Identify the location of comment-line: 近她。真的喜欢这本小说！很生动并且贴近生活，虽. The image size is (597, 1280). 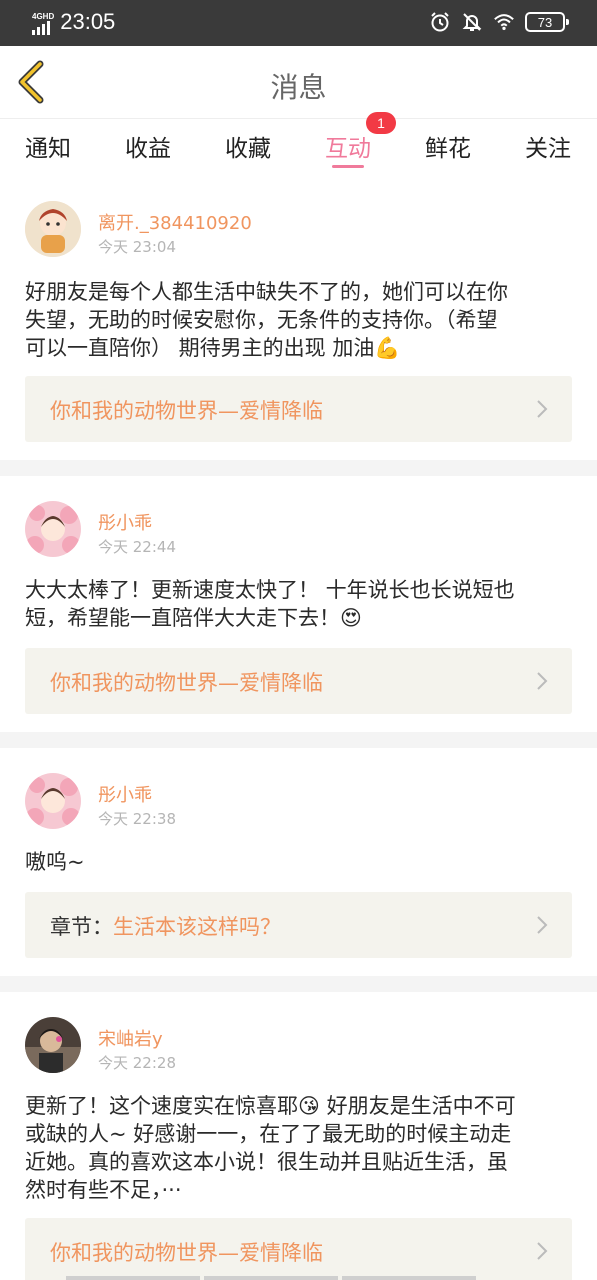
(266, 1162).